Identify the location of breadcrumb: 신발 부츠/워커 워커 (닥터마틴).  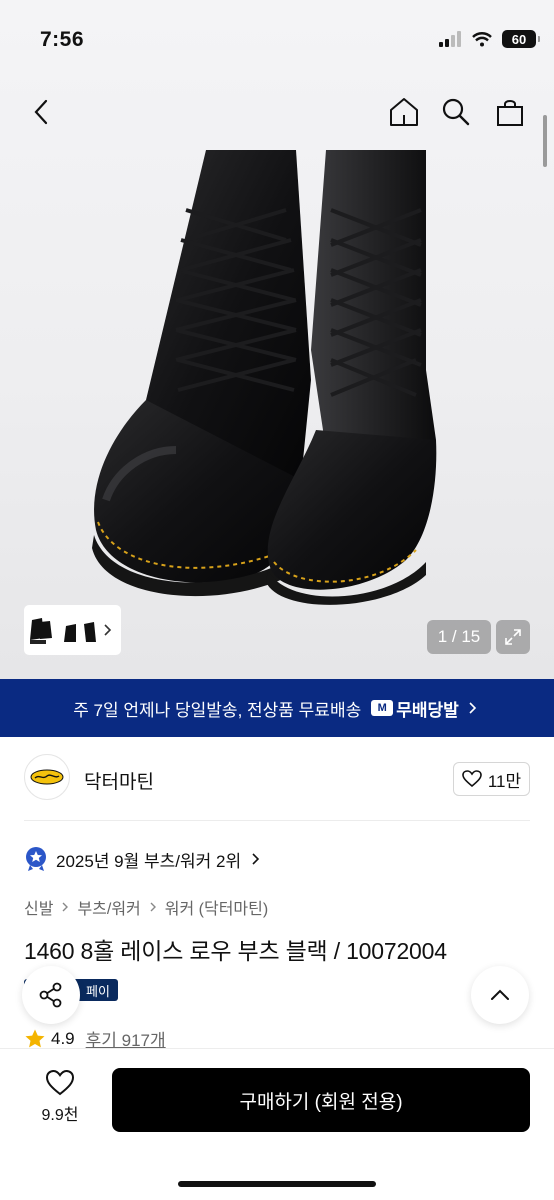
(146, 907).